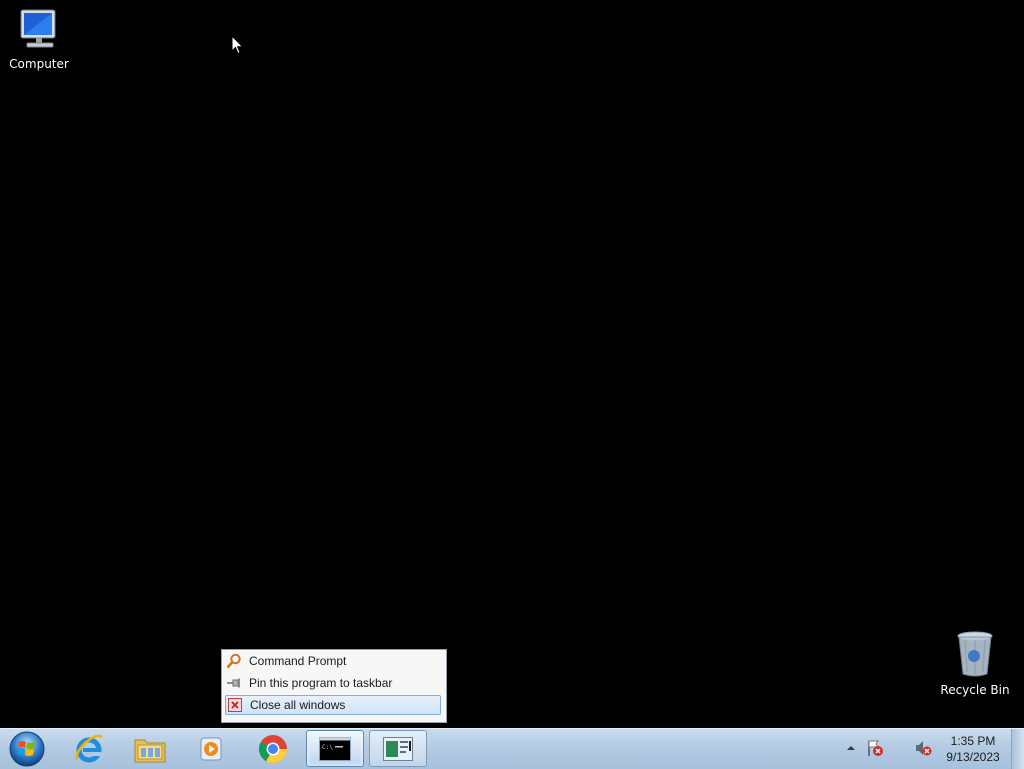  Describe the element at coordinates (321, 683) in the screenshot. I see `jumplist-item-label: Pin this program to taskbar` at that location.